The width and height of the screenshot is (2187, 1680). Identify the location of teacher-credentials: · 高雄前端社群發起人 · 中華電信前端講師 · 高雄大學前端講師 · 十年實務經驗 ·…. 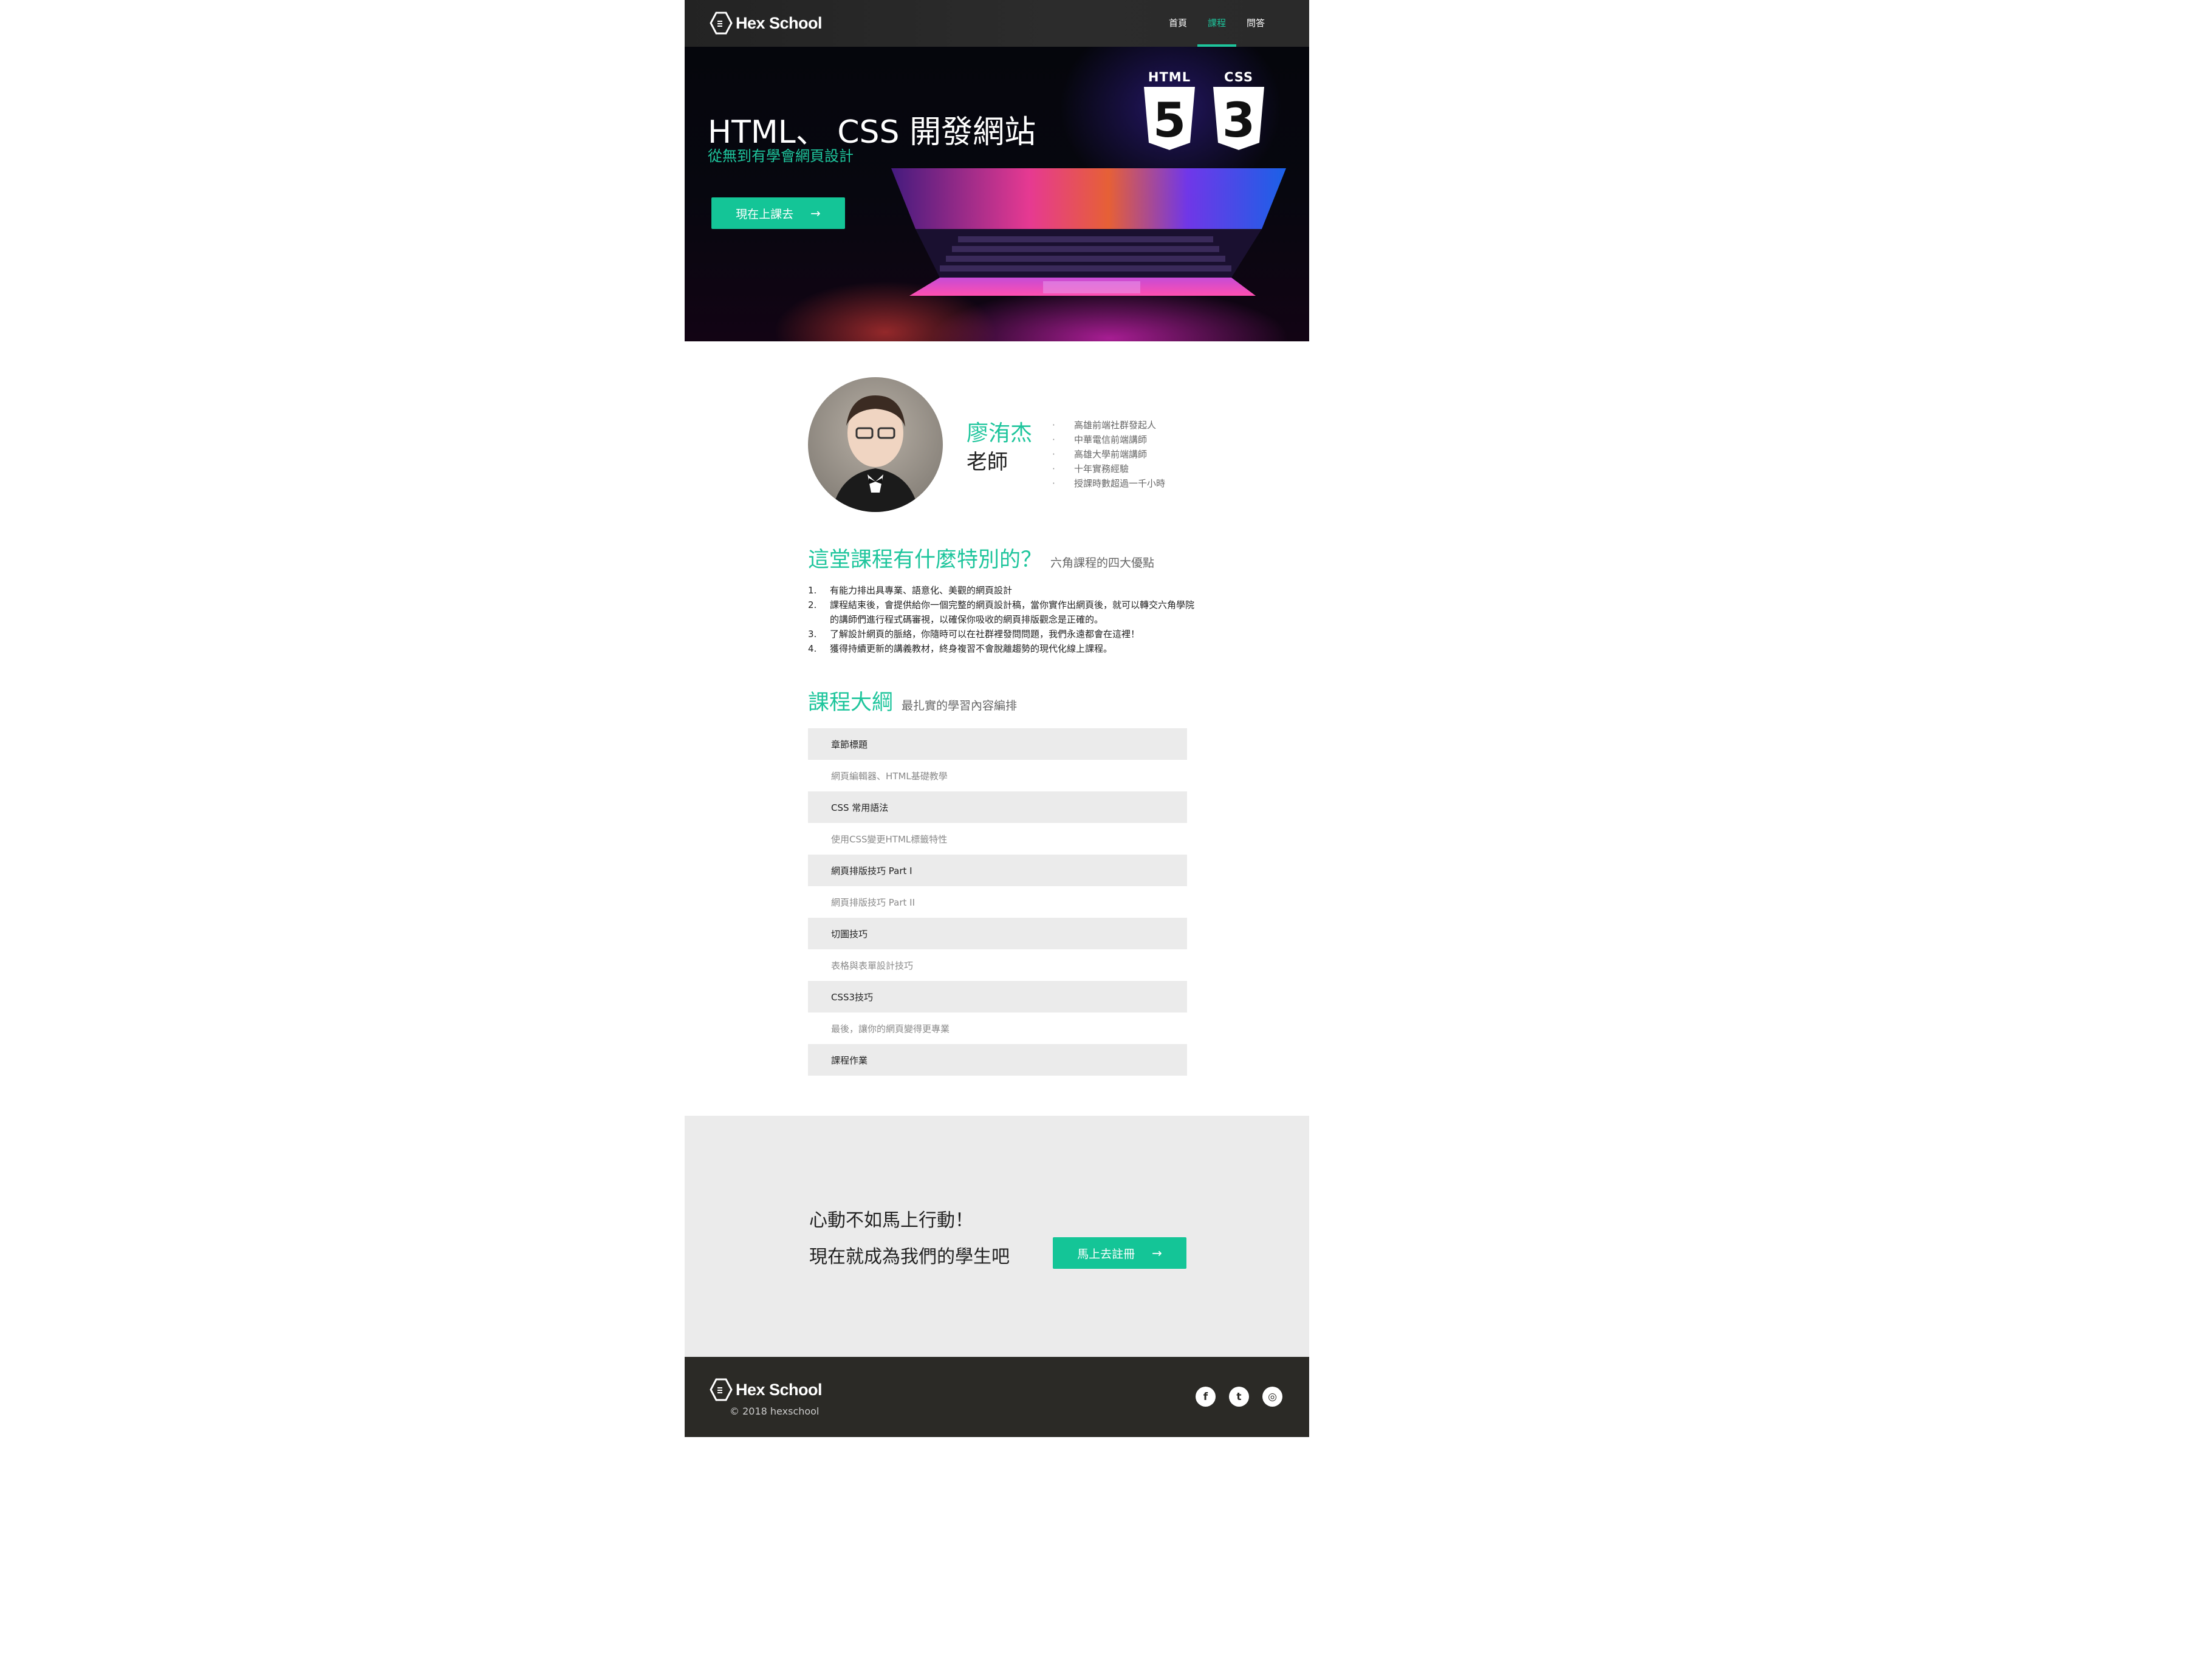
(1109, 454).